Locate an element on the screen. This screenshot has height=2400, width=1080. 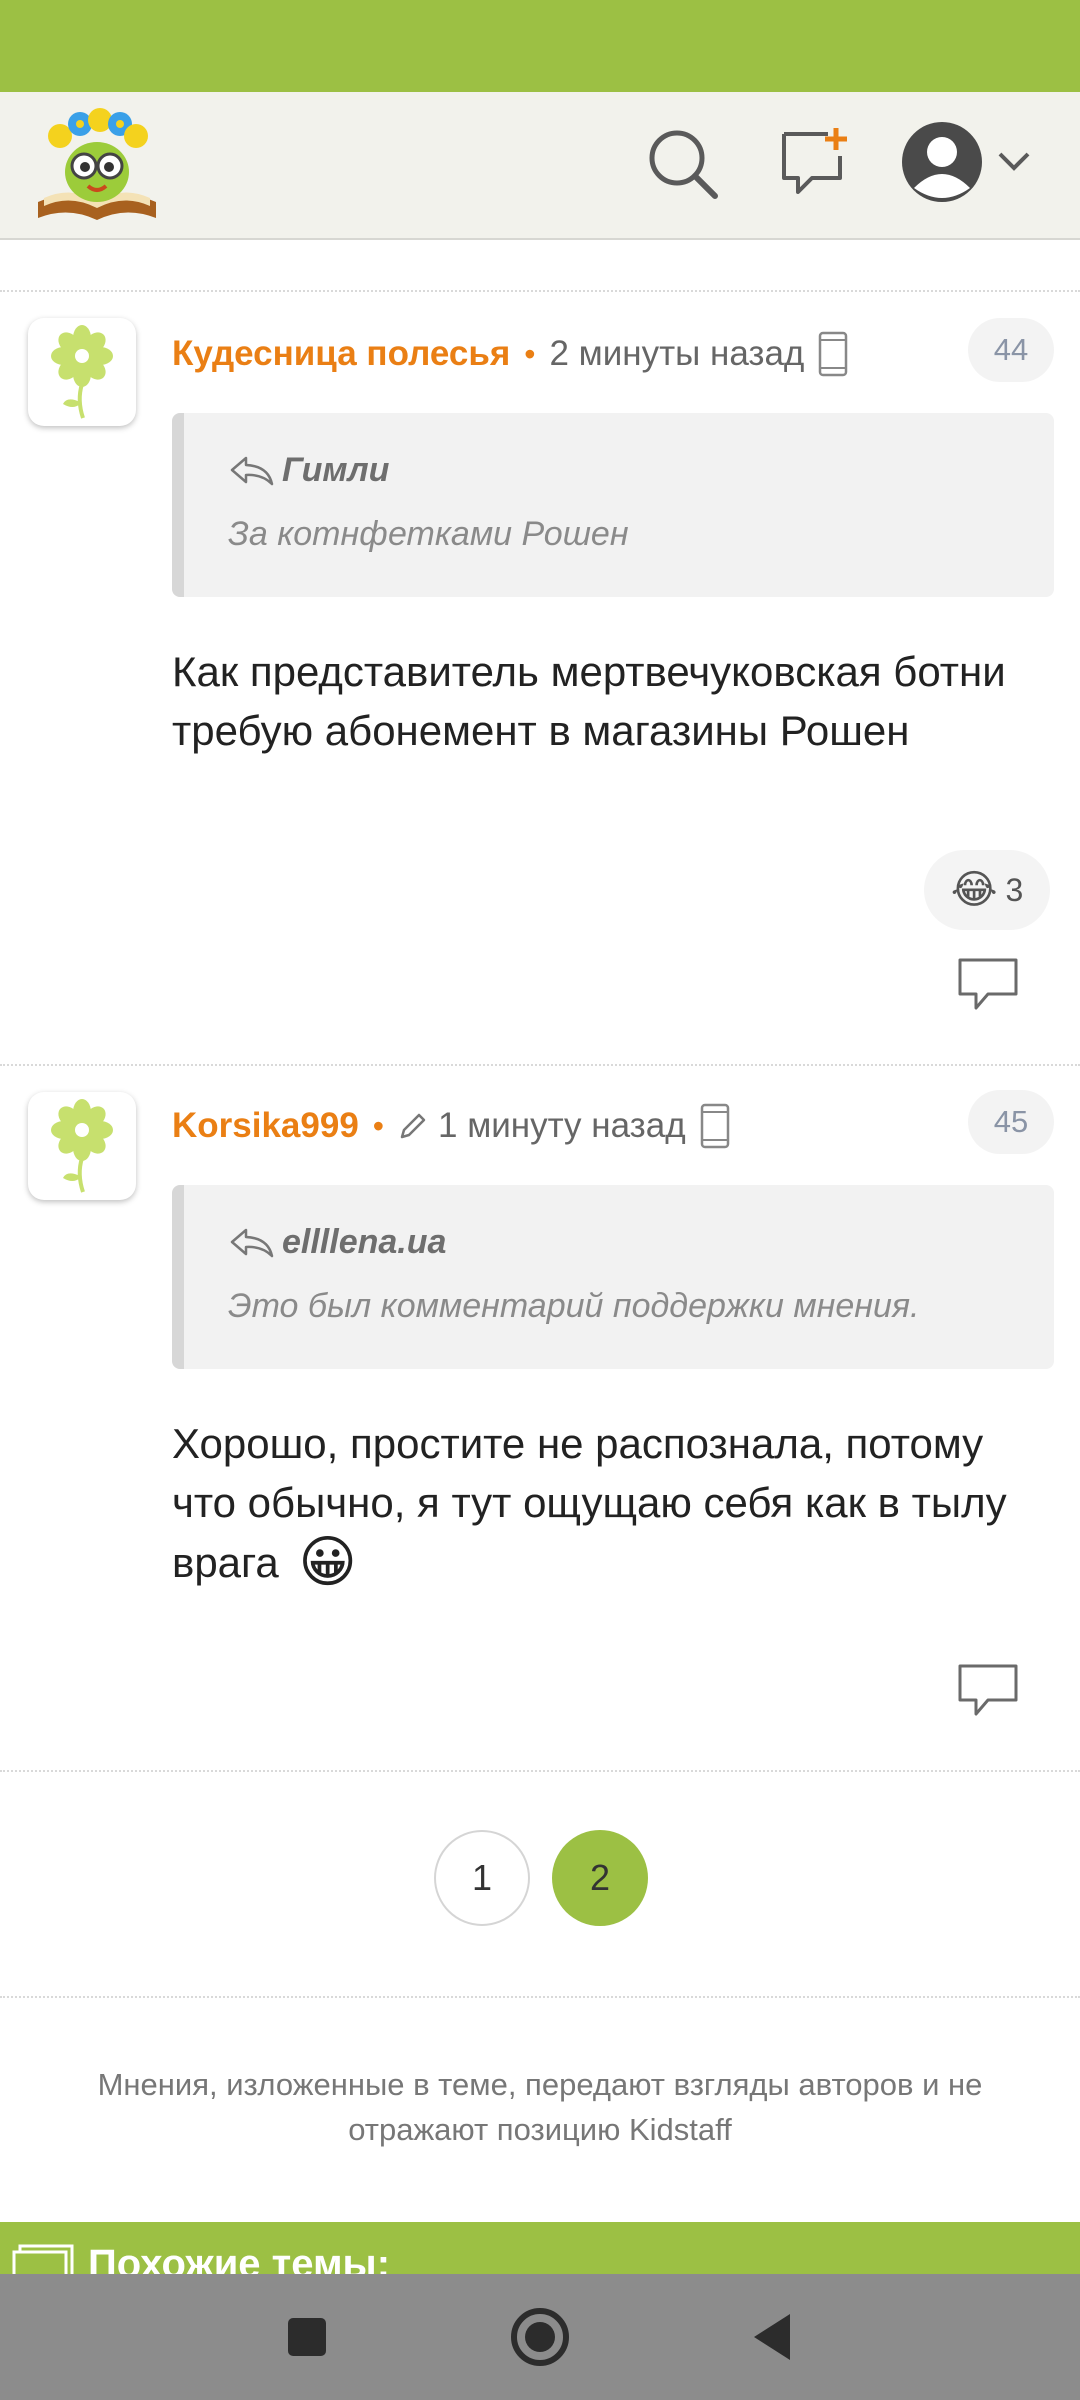
pagination: 1 2 is located at coordinates (540, 1878).